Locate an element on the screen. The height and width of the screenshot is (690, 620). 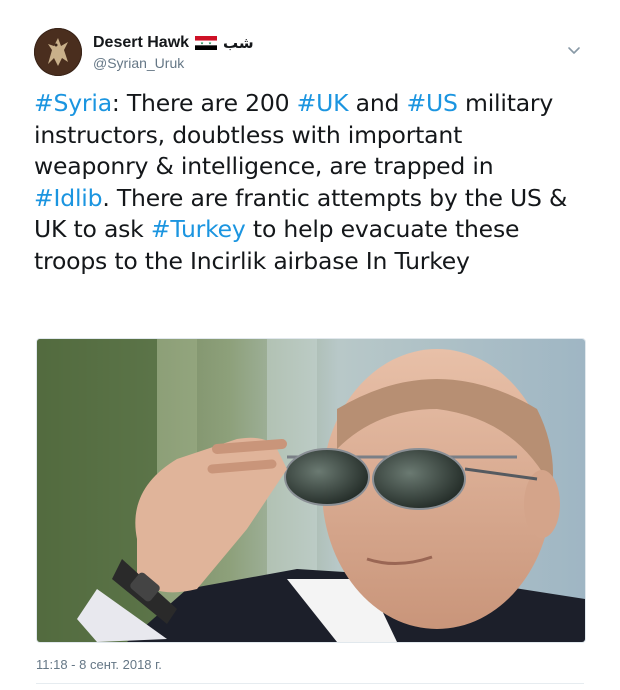
tweet-text-segment: . There are frantic attempts by the US & is located at coordinates (335, 197).